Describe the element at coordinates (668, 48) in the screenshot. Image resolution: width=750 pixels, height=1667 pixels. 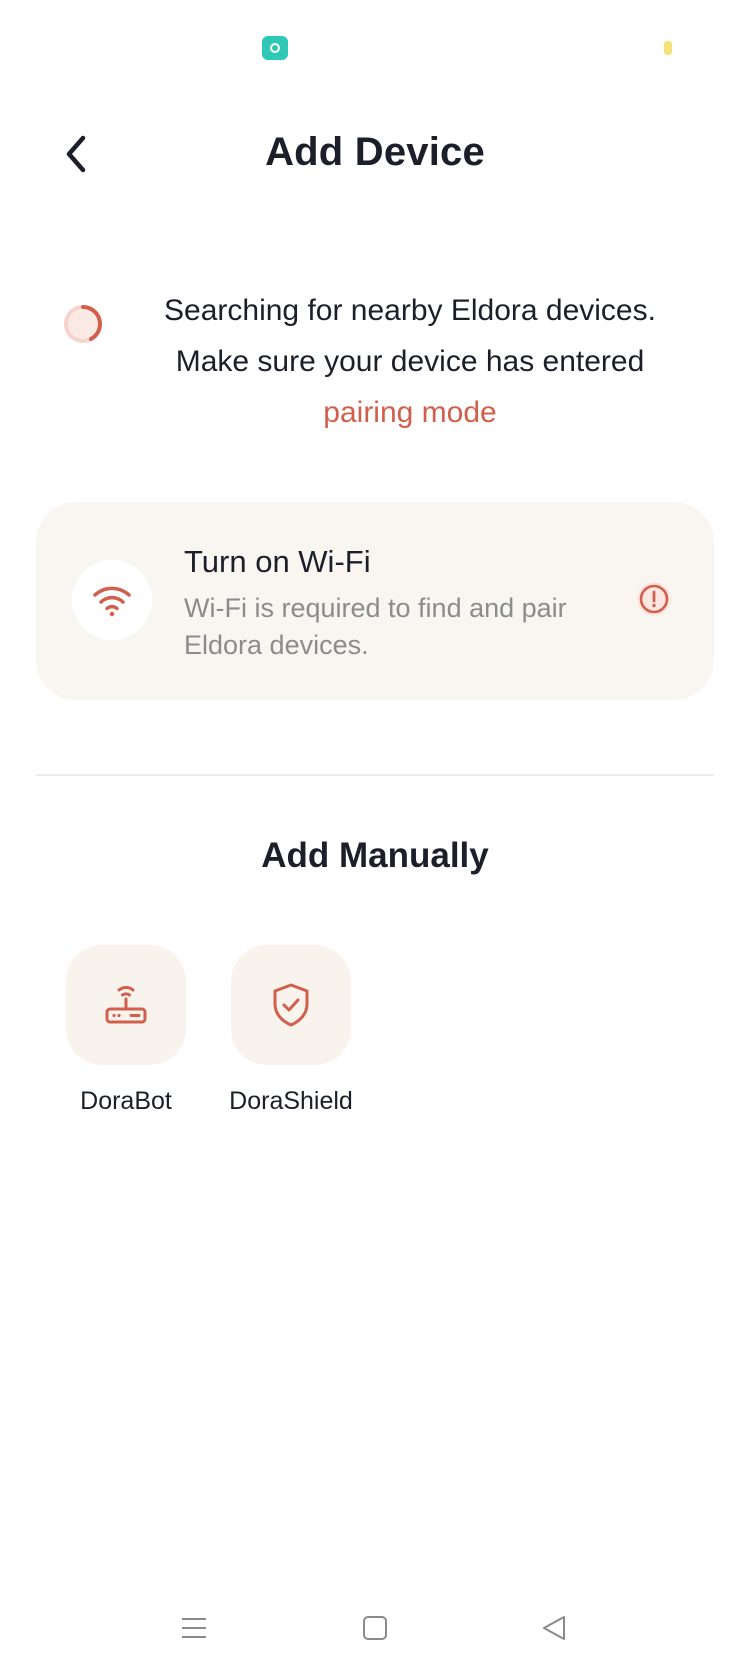
I see `battery-icon` at that location.